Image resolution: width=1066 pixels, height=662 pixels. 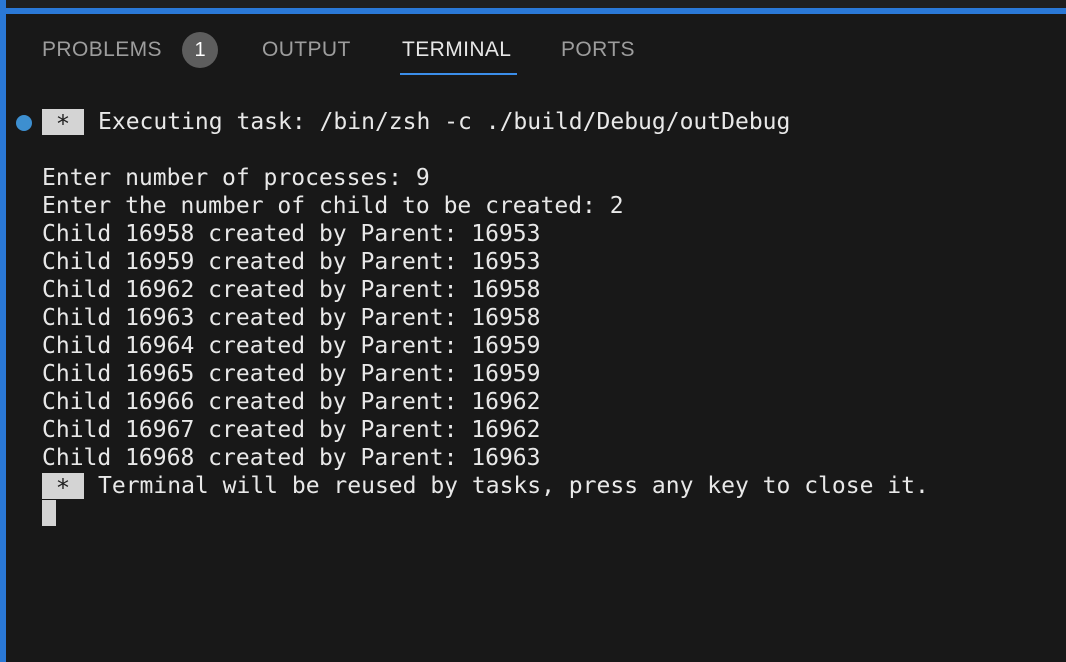 What do you see at coordinates (291, 234) in the screenshot?
I see `terminal-line: Child 16958 created by Parent: 16953` at bounding box center [291, 234].